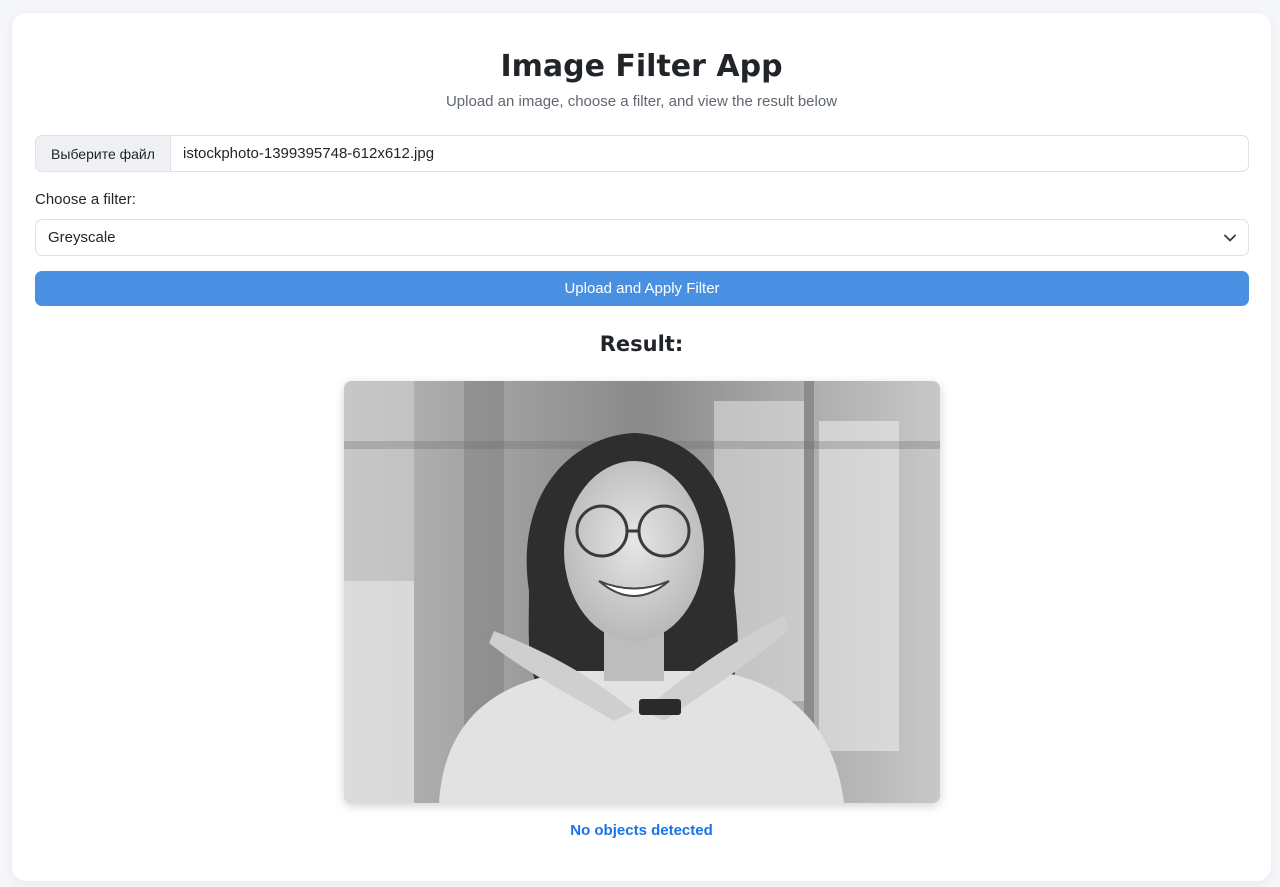 Image resolution: width=1280 pixels, height=887 pixels. Describe the element at coordinates (82, 237) in the screenshot. I see `filter-select-value: Greyscale` at that location.